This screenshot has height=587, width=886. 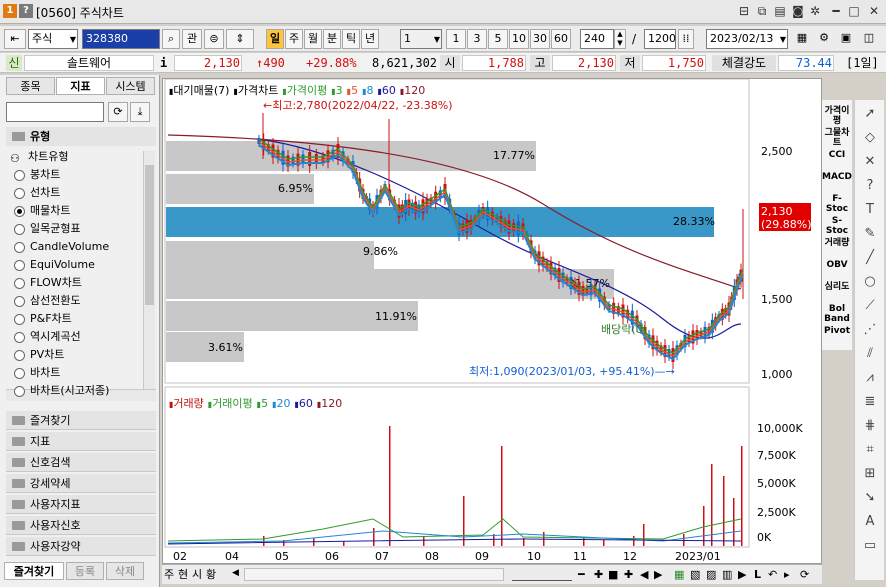 What do you see at coordinates (870, 450) in the screenshot?
I see `grid-tool-icon: ⌗` at bounding box center [870, 450].